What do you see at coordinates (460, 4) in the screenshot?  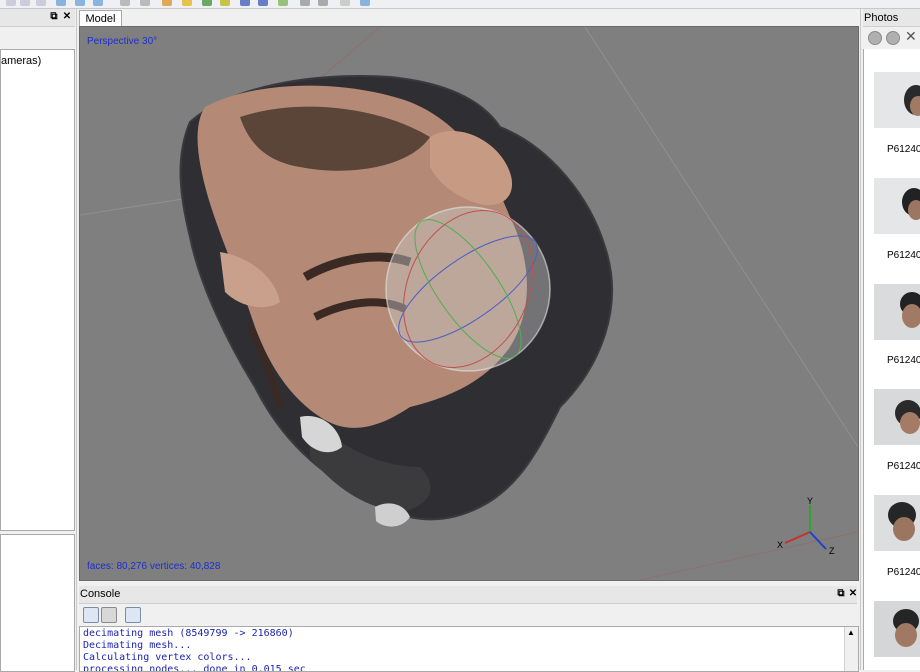 I see `main-toolbar` at bounding box center [460, 4].